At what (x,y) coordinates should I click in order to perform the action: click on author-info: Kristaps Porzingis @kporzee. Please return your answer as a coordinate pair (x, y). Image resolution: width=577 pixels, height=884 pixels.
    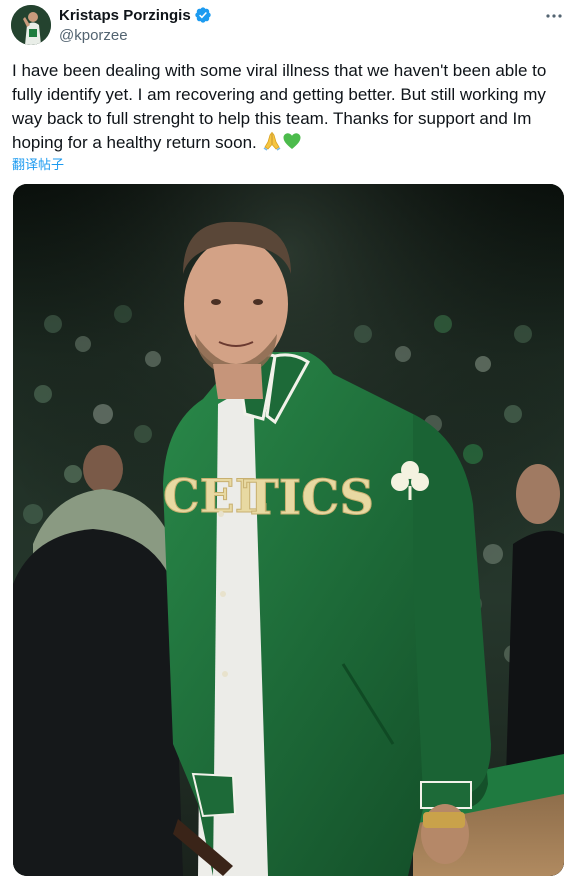
    Looking at the image, I should click on (135, 25).